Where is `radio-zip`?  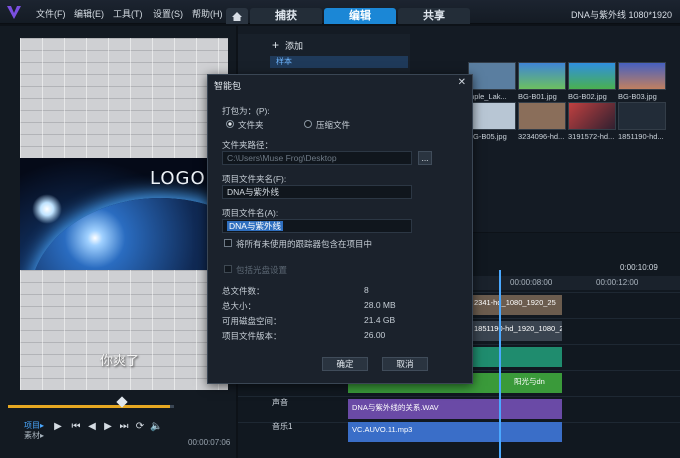
radio-zip is located at coordinates (308, 124).